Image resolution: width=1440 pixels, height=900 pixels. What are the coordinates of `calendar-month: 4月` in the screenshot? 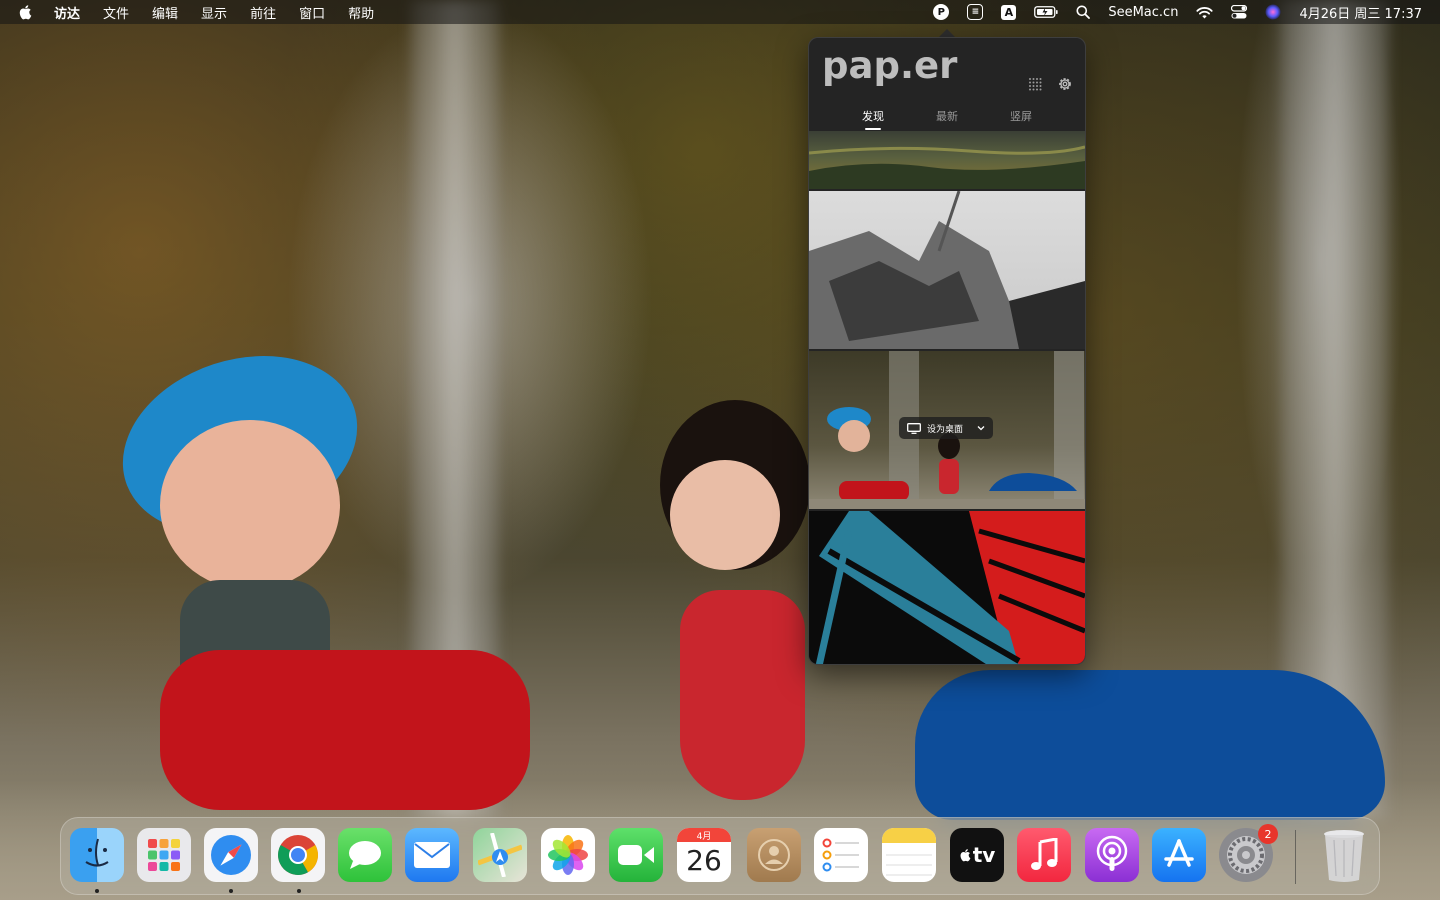 It's located at (704, 835).